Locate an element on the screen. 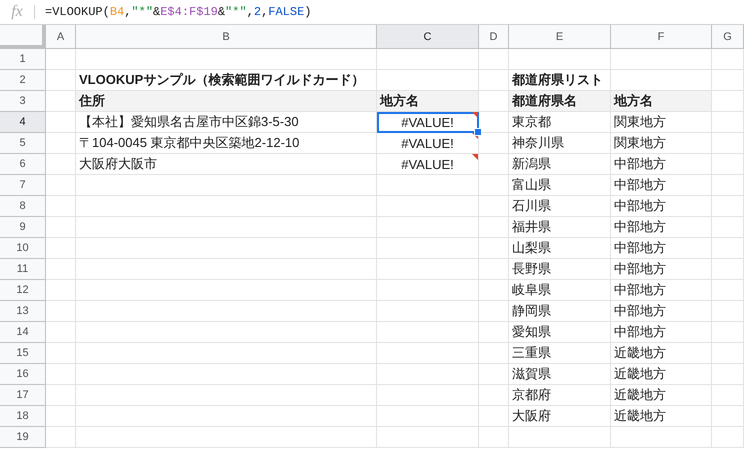 The width and height of the screenshot is (744, 449). table-cell: 石川県 is located at coordinates (560, 206).